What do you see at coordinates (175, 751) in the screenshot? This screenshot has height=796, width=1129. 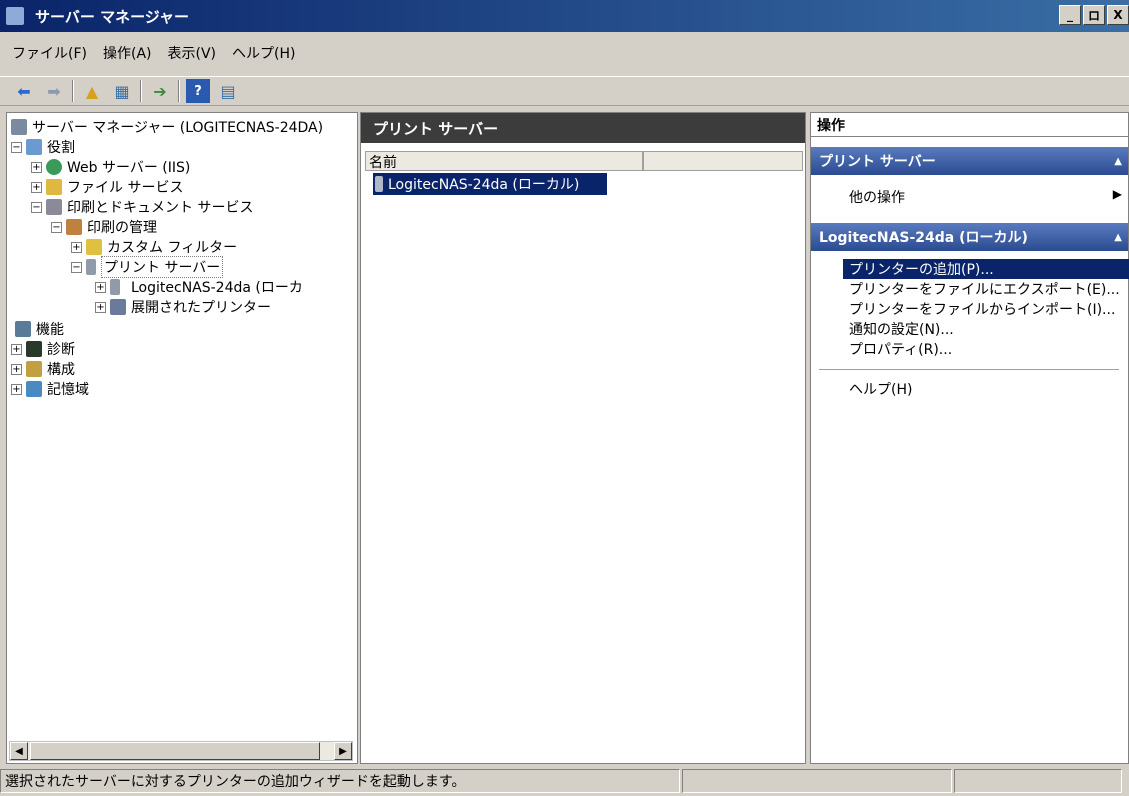 I see `scroll-thumb` at bounding box center [175, 751].